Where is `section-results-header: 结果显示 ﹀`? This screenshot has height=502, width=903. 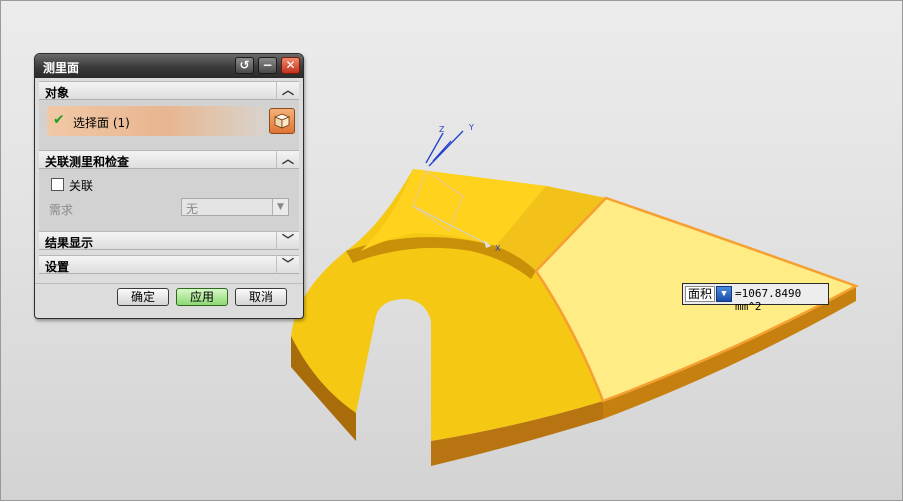
section-results-header: 结果显示 ﹀ is located at coordinates (169, 240).